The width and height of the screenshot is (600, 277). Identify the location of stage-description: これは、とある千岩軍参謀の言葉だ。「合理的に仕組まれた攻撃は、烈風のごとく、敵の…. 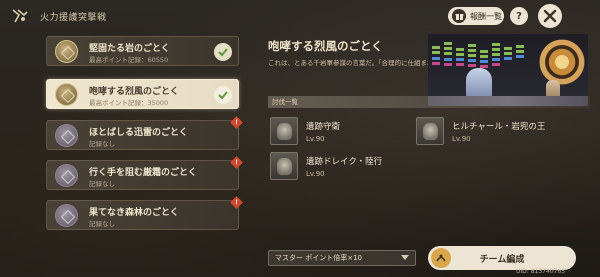
(352, 63).